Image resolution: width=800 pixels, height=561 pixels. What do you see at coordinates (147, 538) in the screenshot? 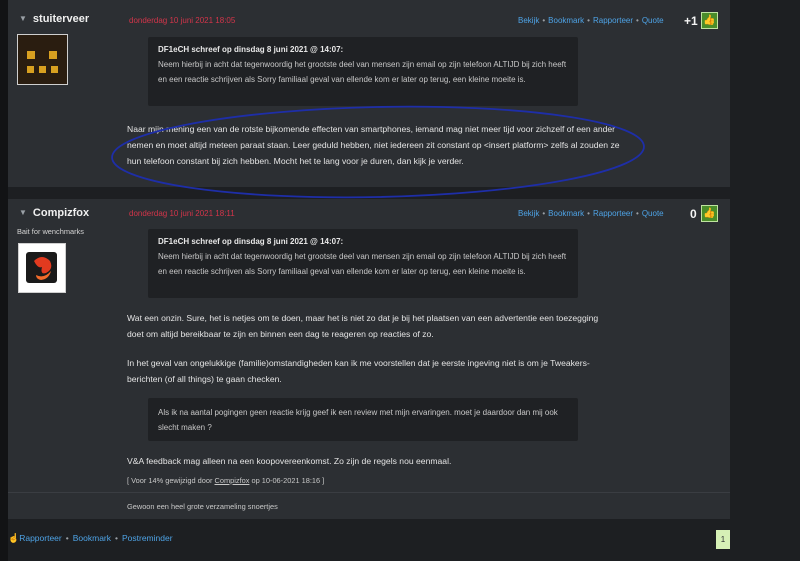
I see `postreminder-link: Postreminder` at bounding box center [147, 538].